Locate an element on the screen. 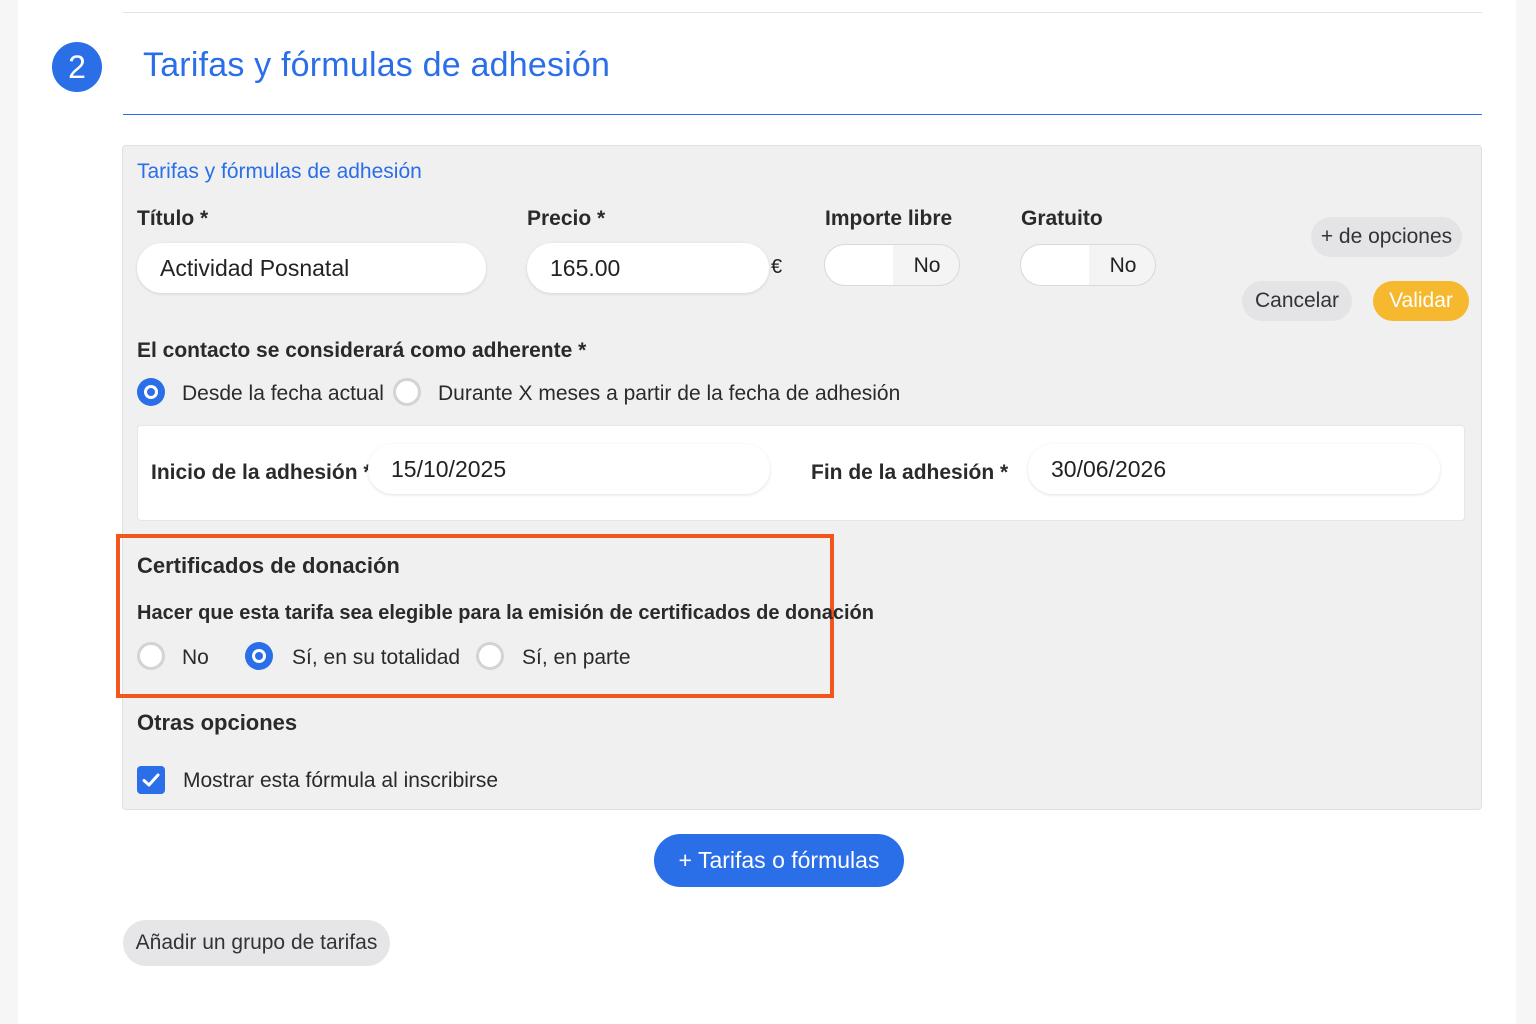  radio-donation-no-label: No is located at coordinates (195, 657).